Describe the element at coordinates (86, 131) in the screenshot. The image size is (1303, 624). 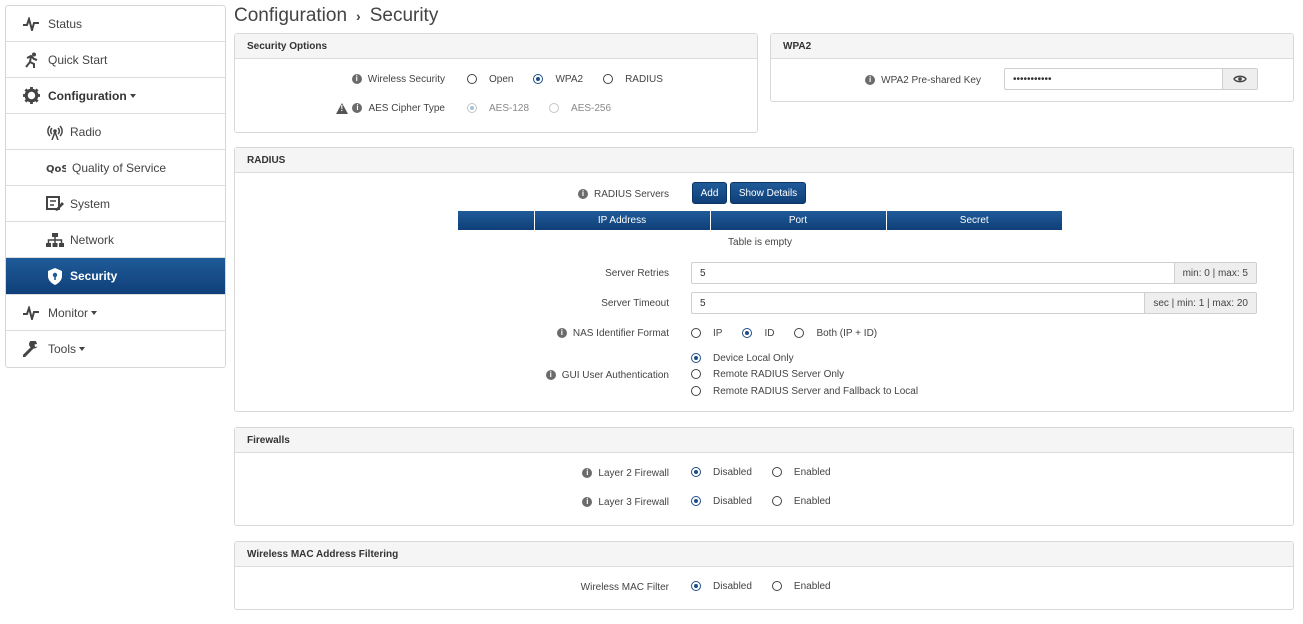
I see `sidebar-item-label: Radio` at that location.